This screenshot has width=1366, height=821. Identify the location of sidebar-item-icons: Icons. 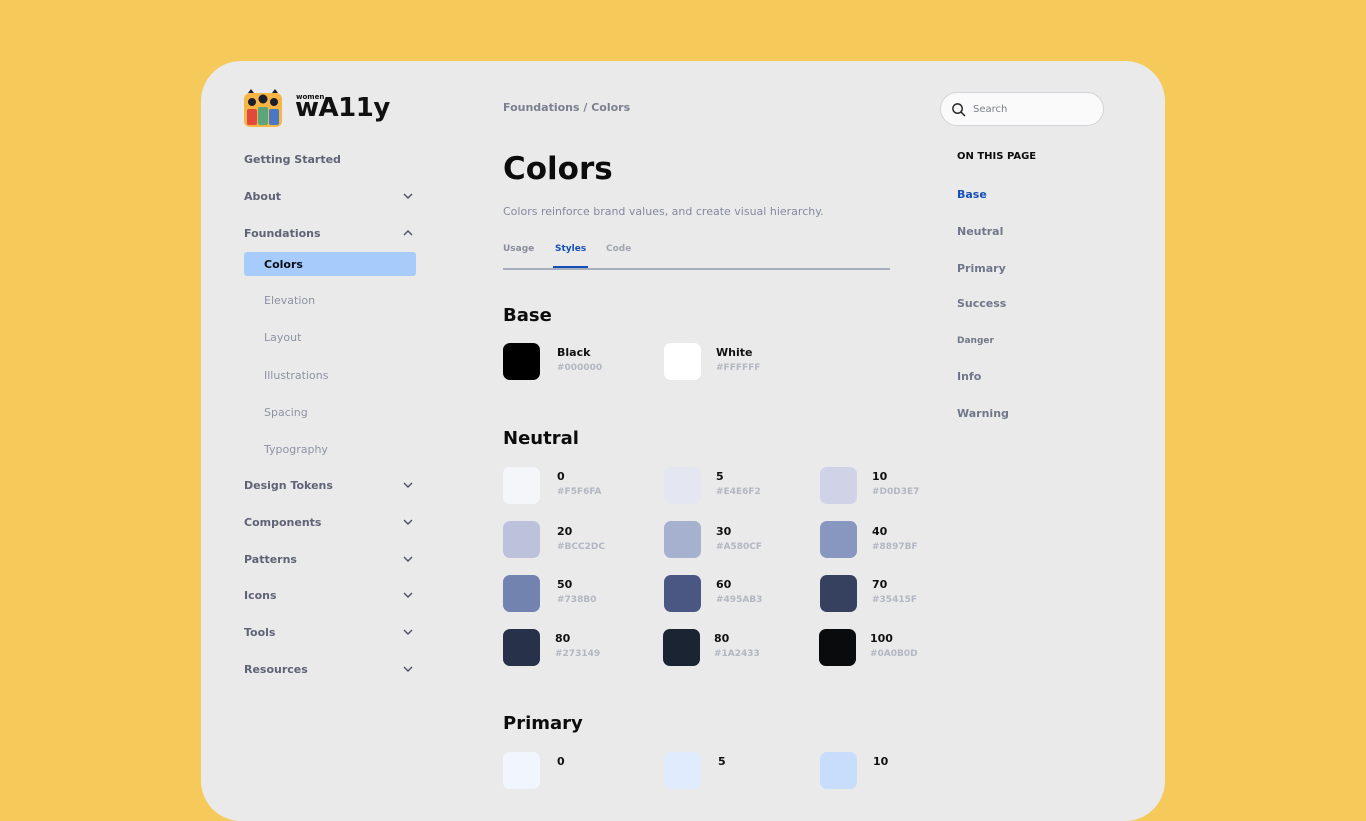
(330, 595).